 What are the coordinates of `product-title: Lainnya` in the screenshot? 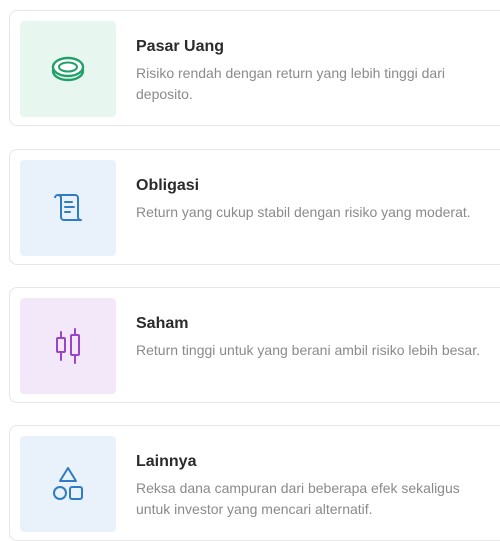 It's located at (166, 461).